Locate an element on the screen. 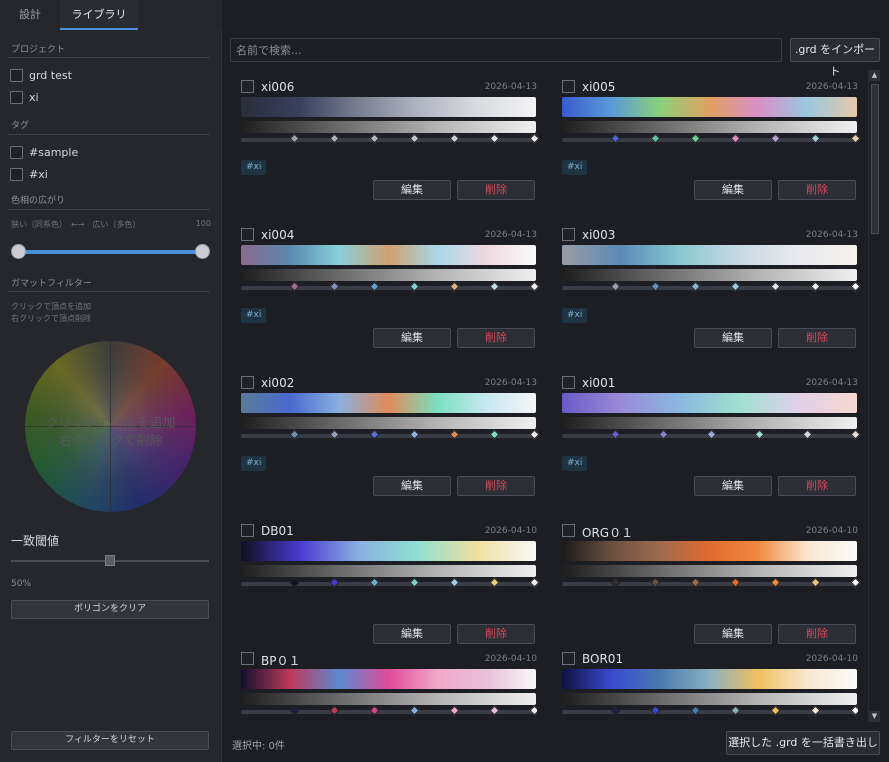 The height and width of the screenshot is (762, 889). reset-filter-button: フィルターをリセット is located at coordinates (110, 740).